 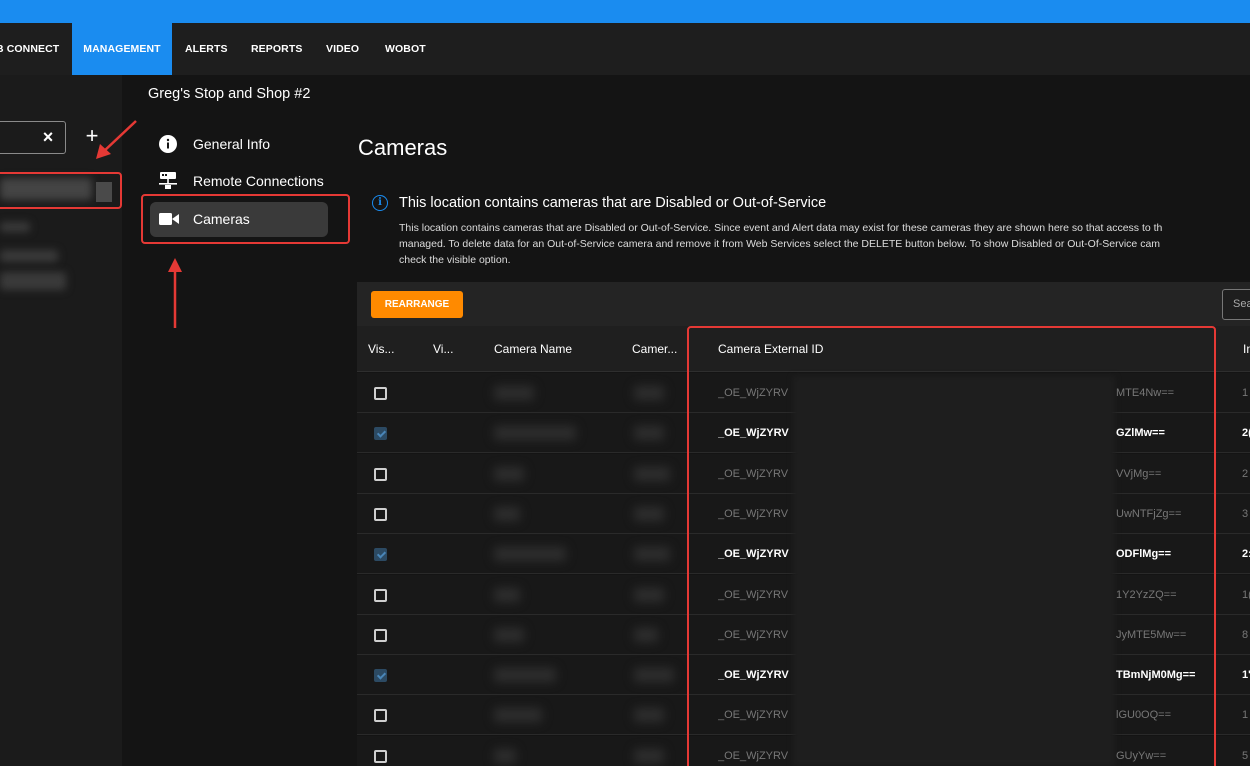 What do you see at coordinates (1246, 433) in the screenshot?
I see `id-cell: 2(` at bounding box center [1246, 433].